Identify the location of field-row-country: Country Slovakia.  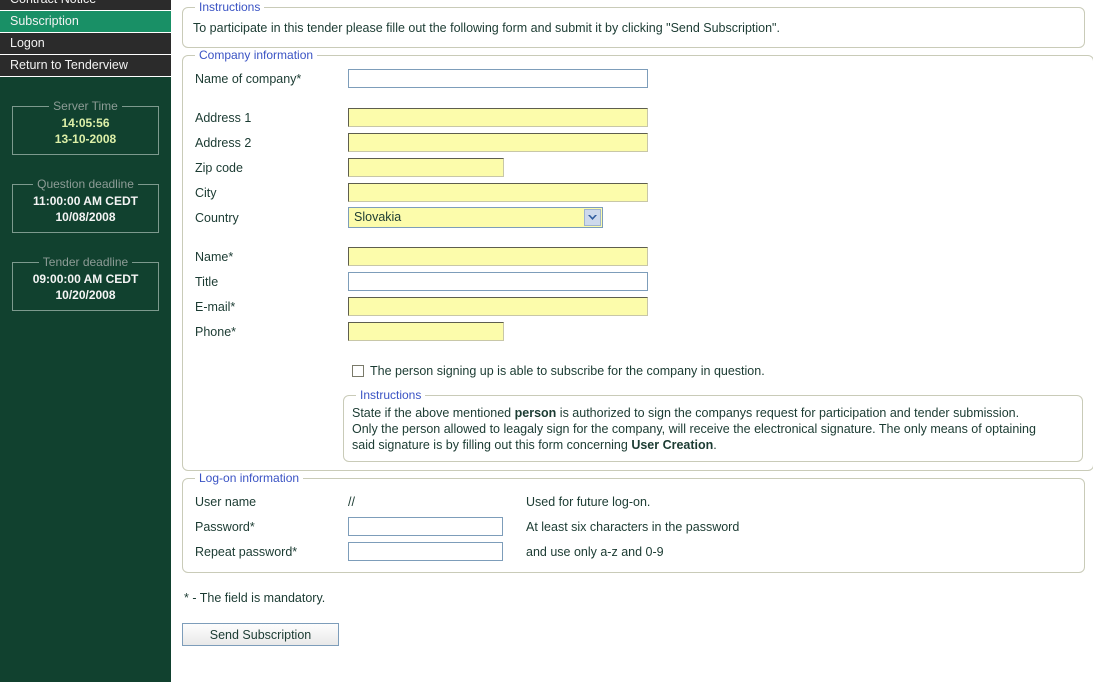
(638, 217).